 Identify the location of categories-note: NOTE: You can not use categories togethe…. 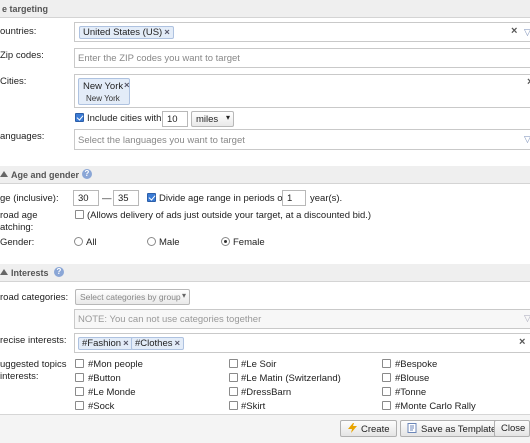
(170, 319).